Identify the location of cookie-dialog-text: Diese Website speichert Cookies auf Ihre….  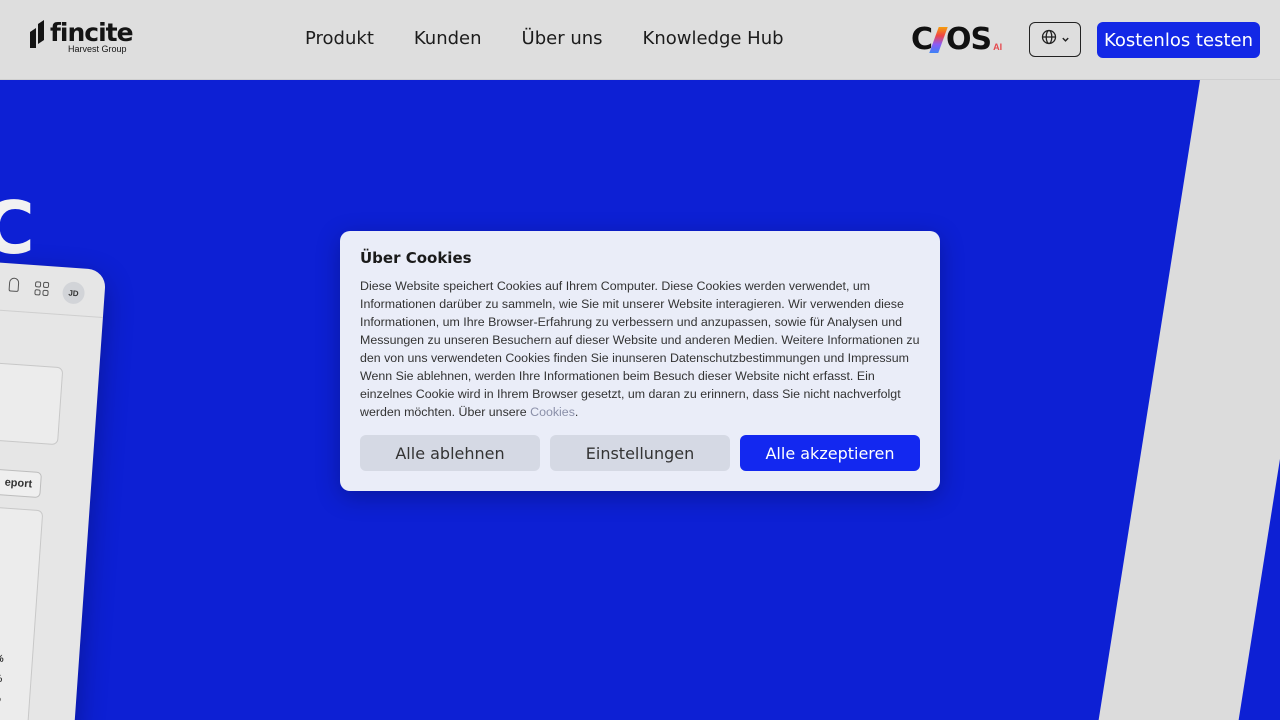
(640, 349).